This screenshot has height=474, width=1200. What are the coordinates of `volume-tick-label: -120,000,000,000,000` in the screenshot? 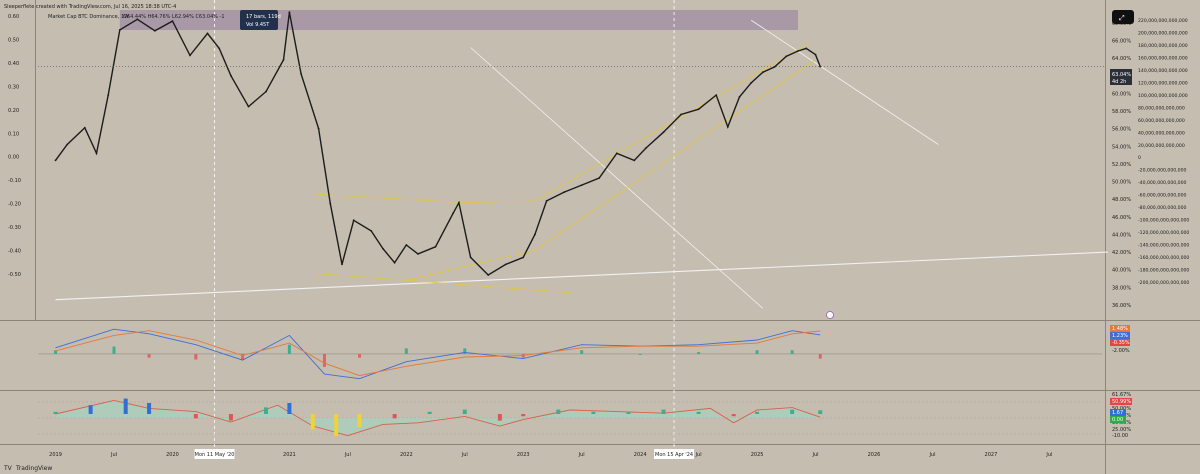 It's located at (1163, 233).